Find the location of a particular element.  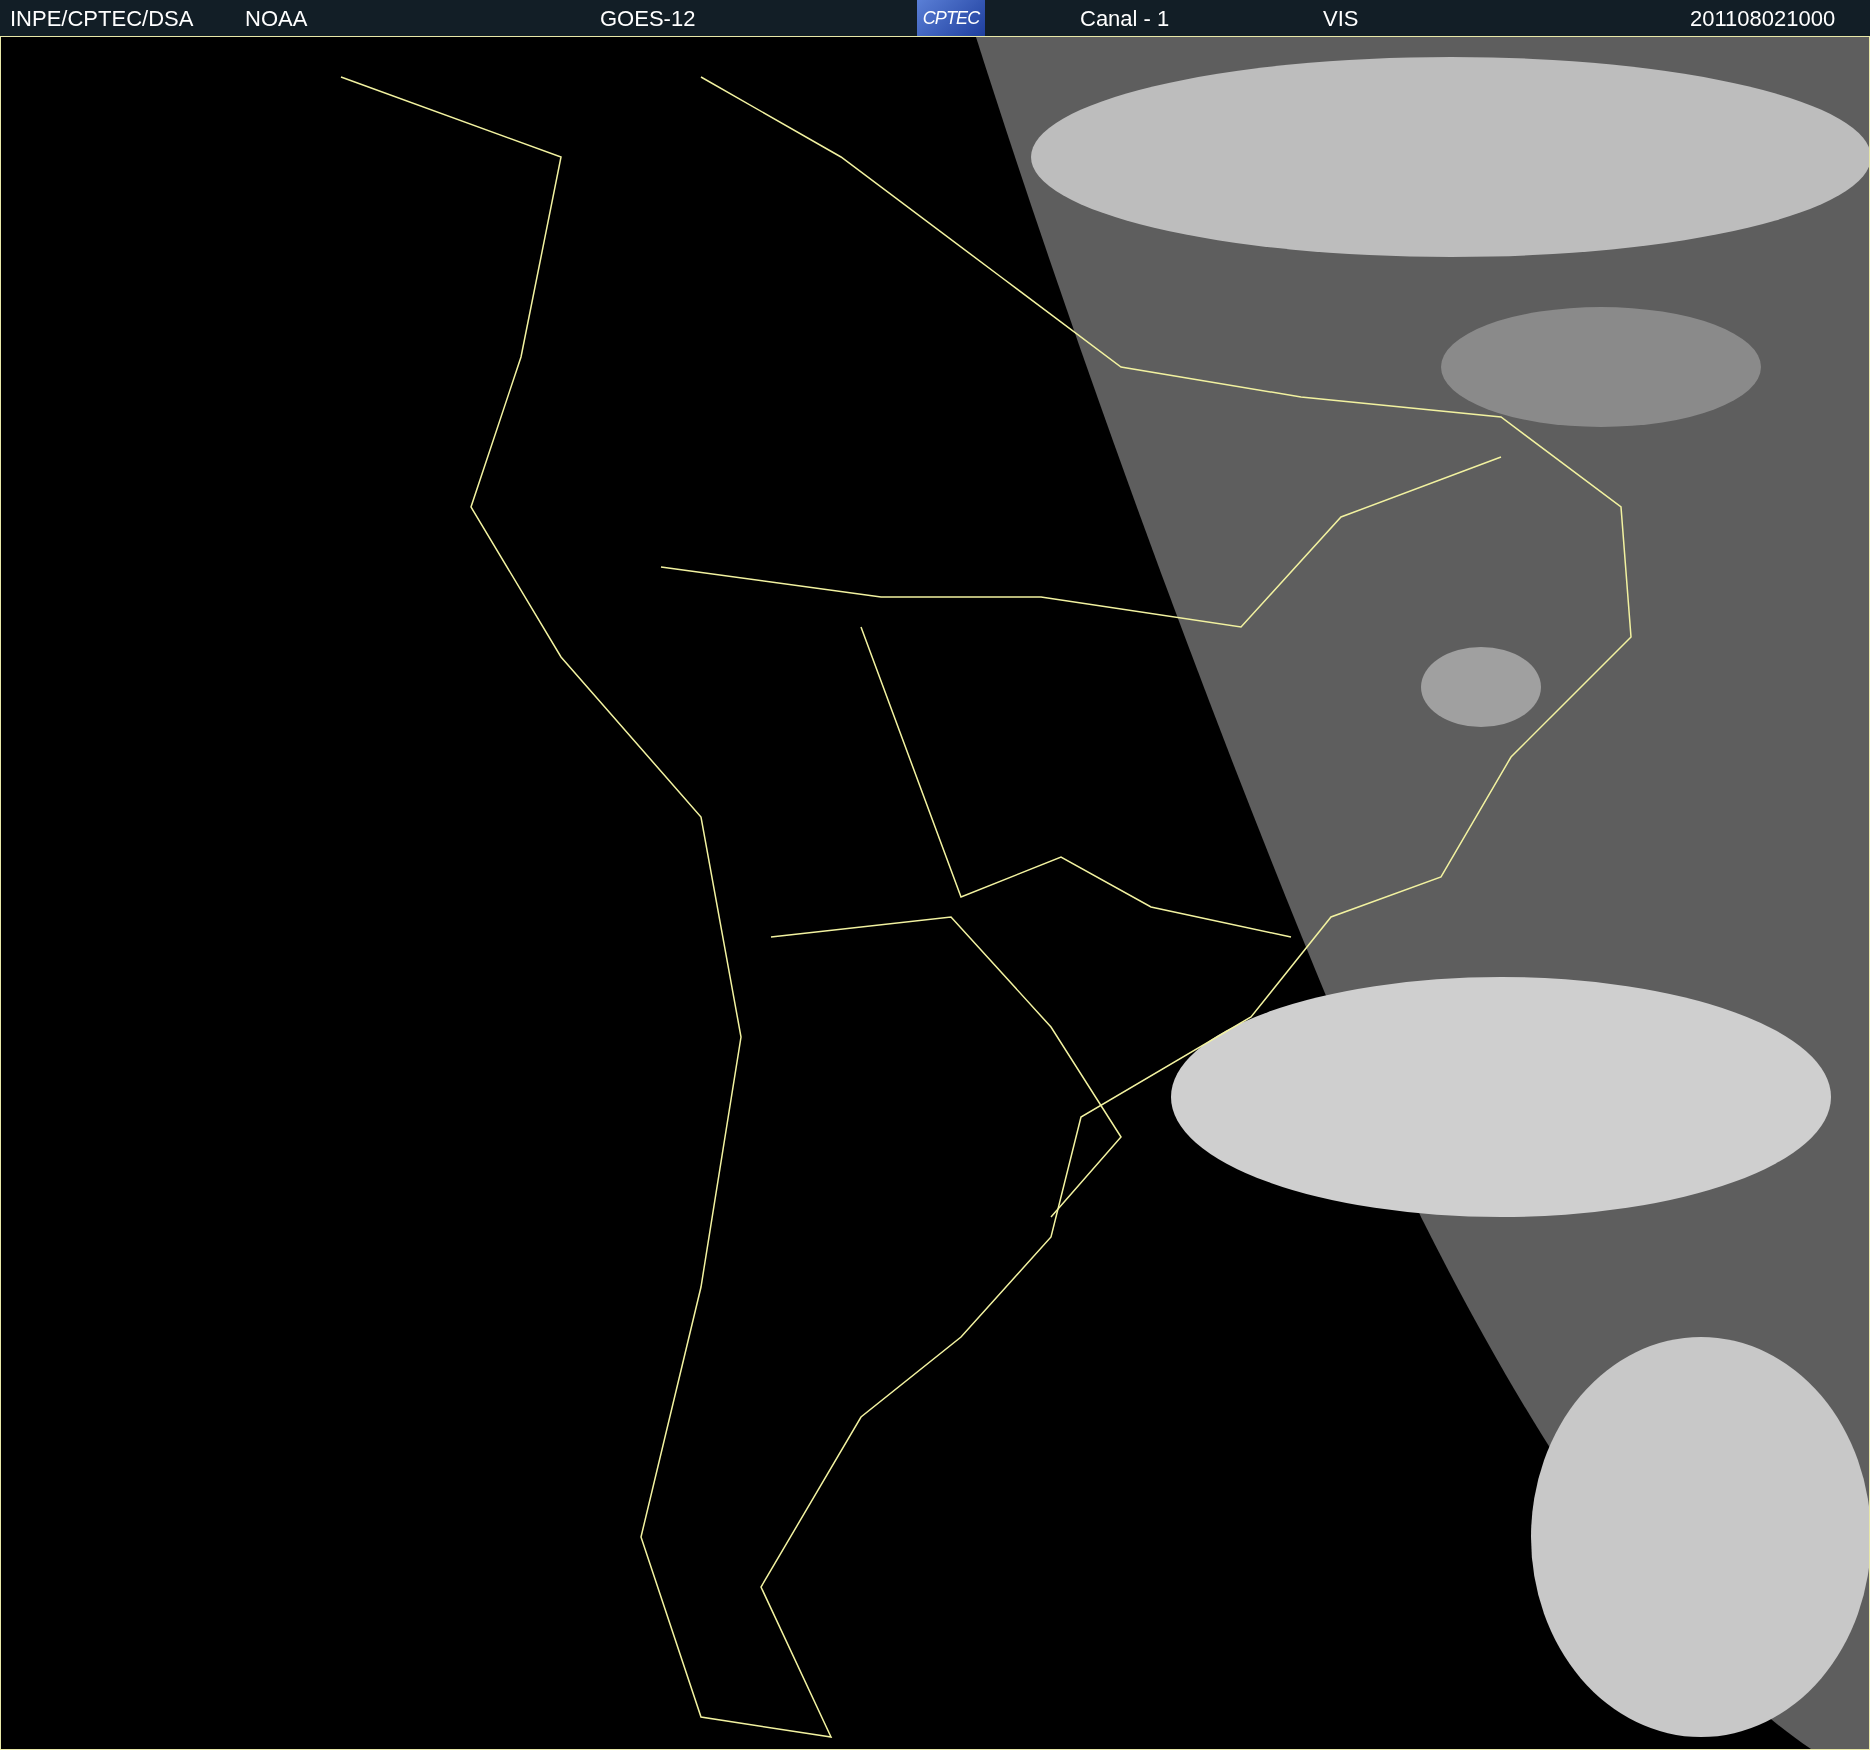

band-label: VIS is located at coordinates (1341, 18).